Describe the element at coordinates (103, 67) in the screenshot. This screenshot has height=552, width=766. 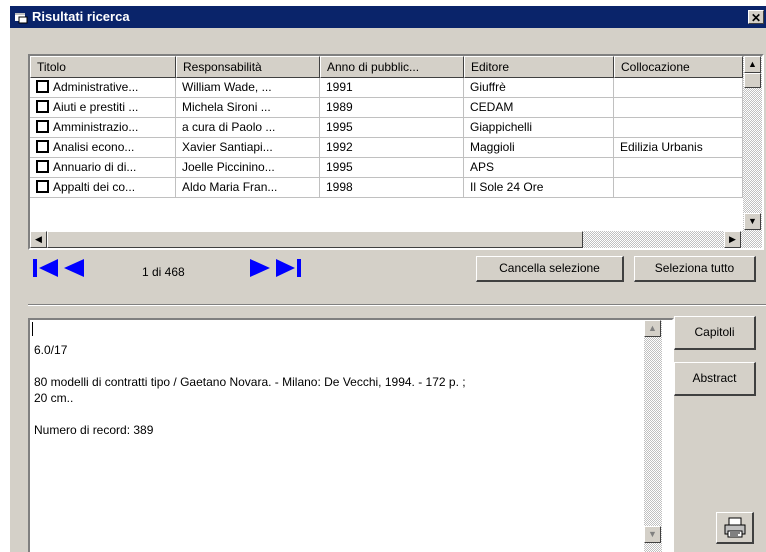
I see `column-header-titolo: Titolo` at that location.